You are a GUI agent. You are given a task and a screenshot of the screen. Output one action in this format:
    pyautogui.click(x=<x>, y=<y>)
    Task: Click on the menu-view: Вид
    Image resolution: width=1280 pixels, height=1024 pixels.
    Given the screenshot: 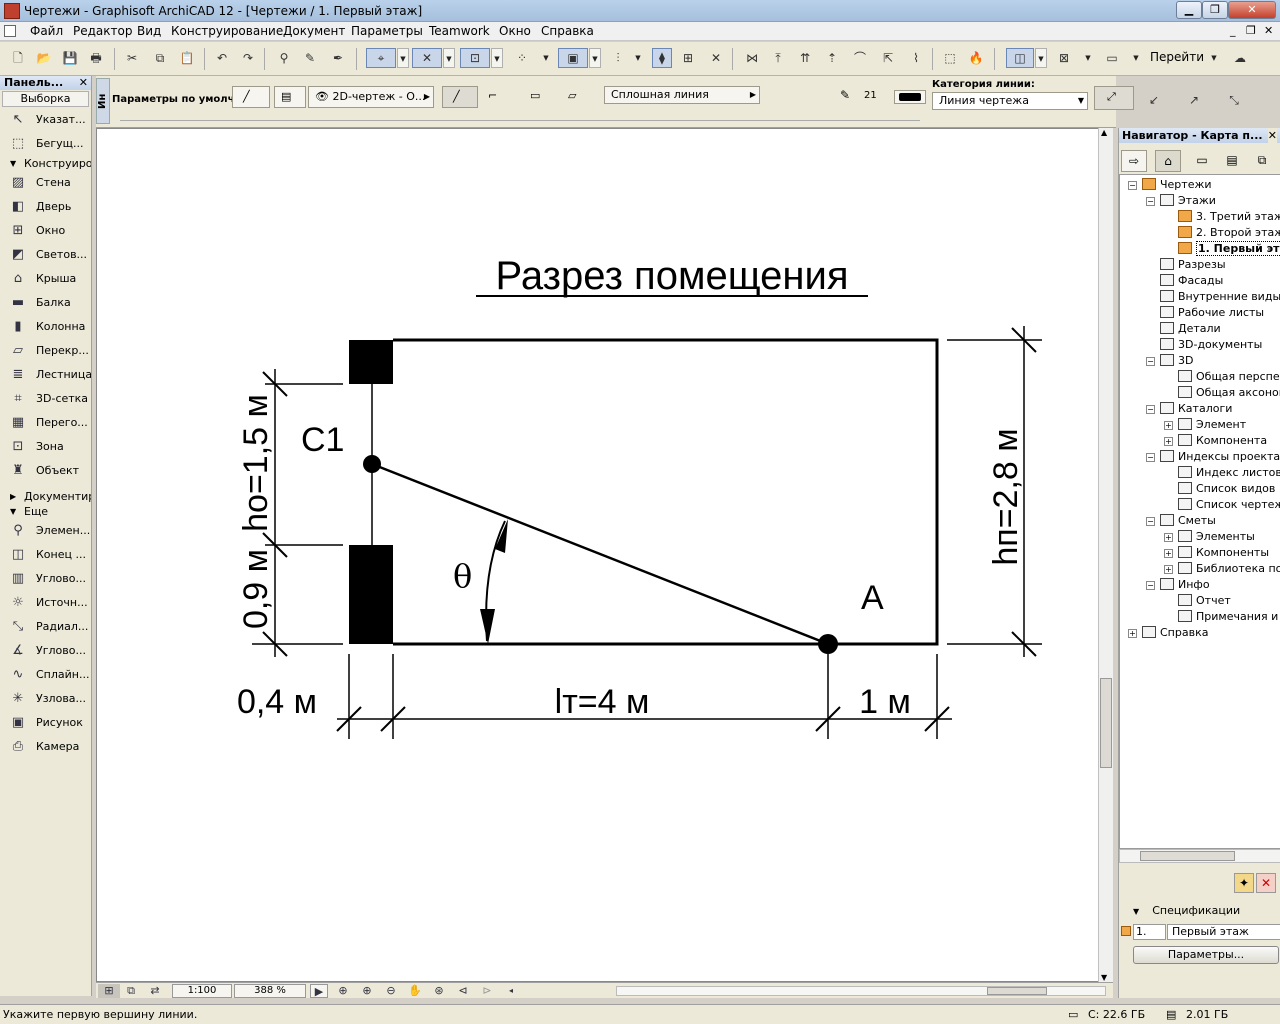 What is the action you would take?
    pyautogui.click(x=149, y=31)
    